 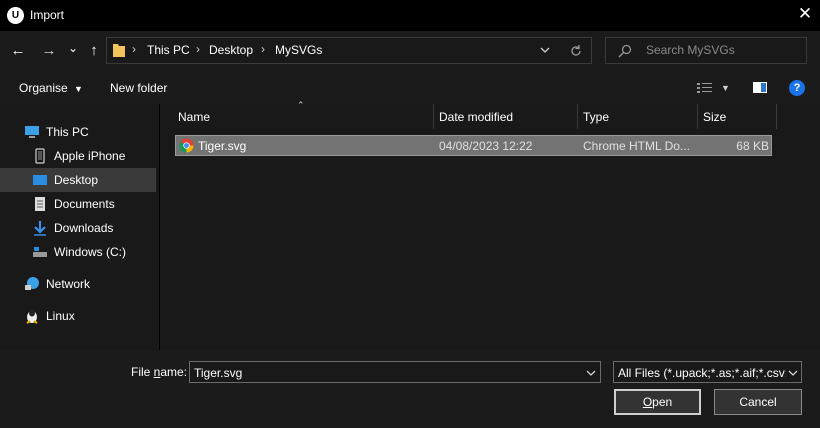 What do you see at coordinates (797, 88) in the screenshot?
I see `help-icon: ?` at bounding box center [797, 88].